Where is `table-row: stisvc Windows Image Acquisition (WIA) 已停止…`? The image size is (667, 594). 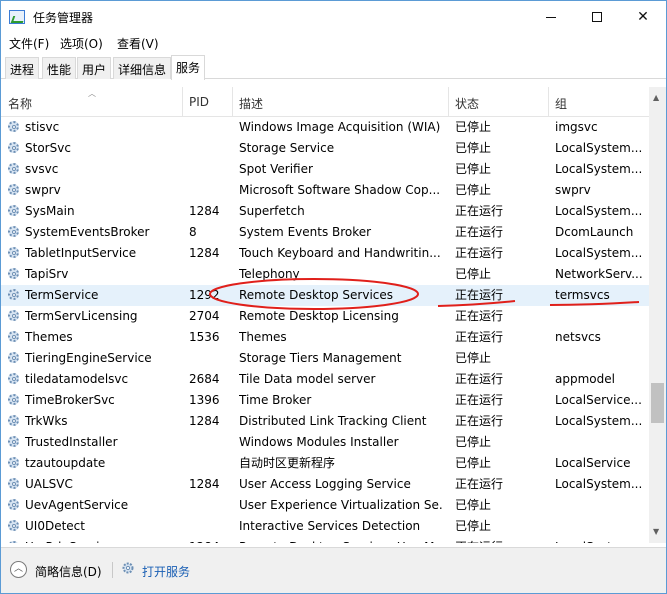
table-row: stisvc Windows Image Acquisition (WIA) 已停止… is located at coordinates (325, 127).